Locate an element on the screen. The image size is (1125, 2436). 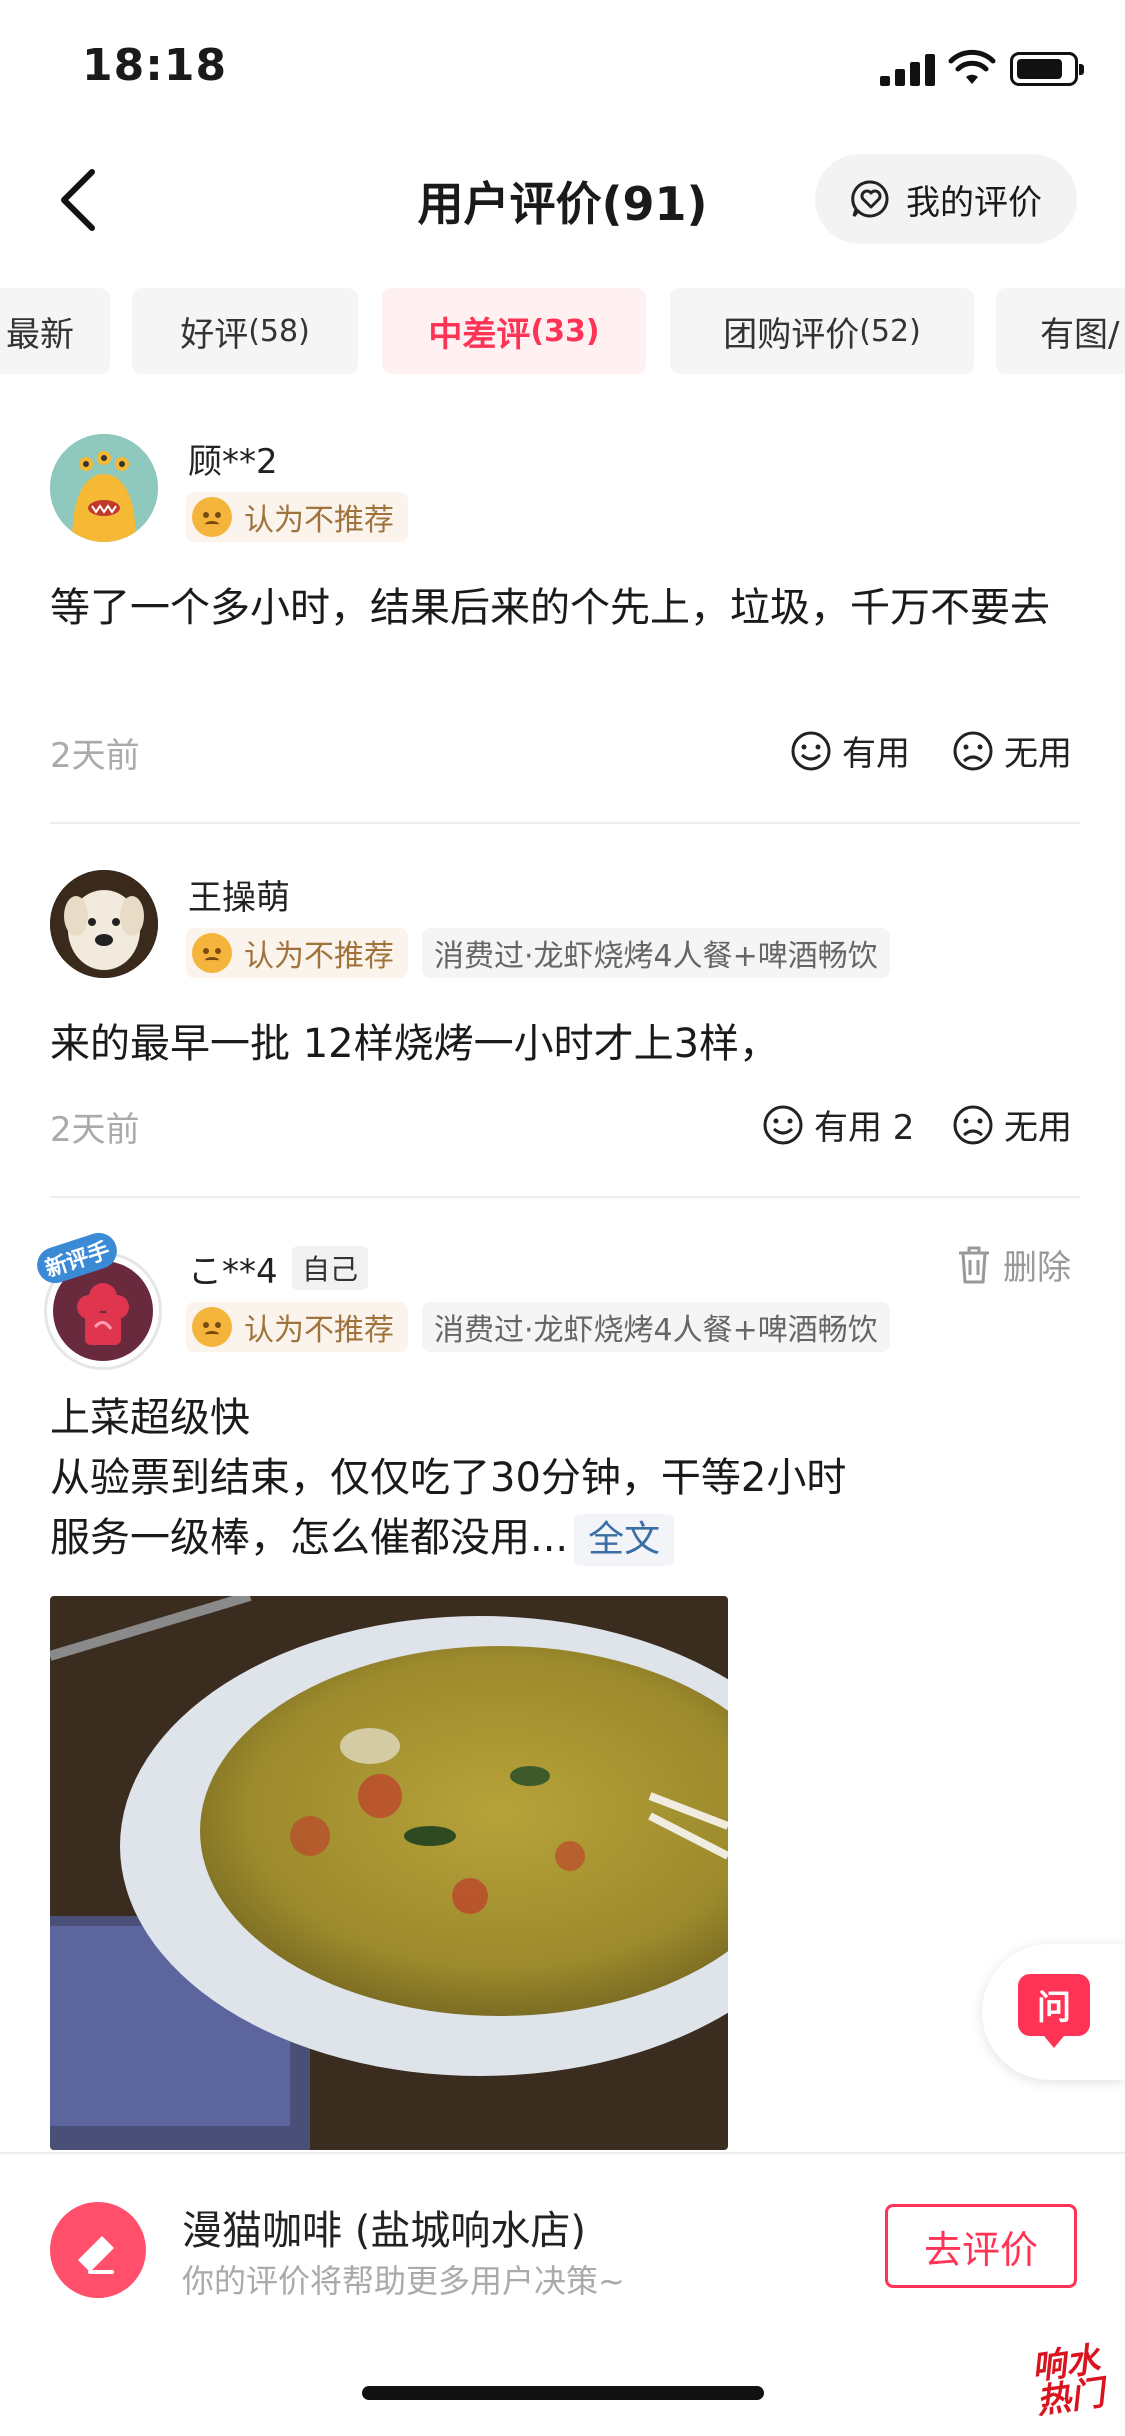
status-bar: 18:18 is located at coordinates (562, 70).